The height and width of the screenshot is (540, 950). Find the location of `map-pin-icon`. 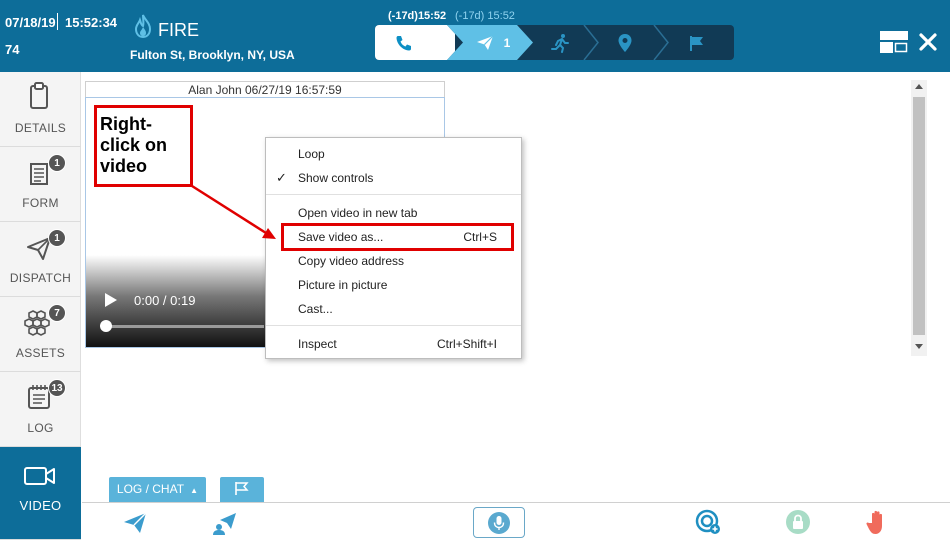

map-pin-icon is located at coordinates (625, 42).